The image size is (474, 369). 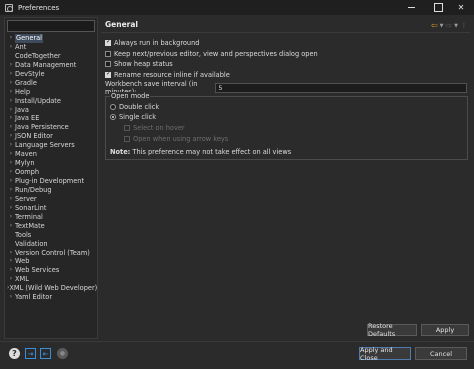 What do you see at coordinates (51, 92) in the screenshot?
I see `tree-item: › Help` at bounding box center [51, 92].